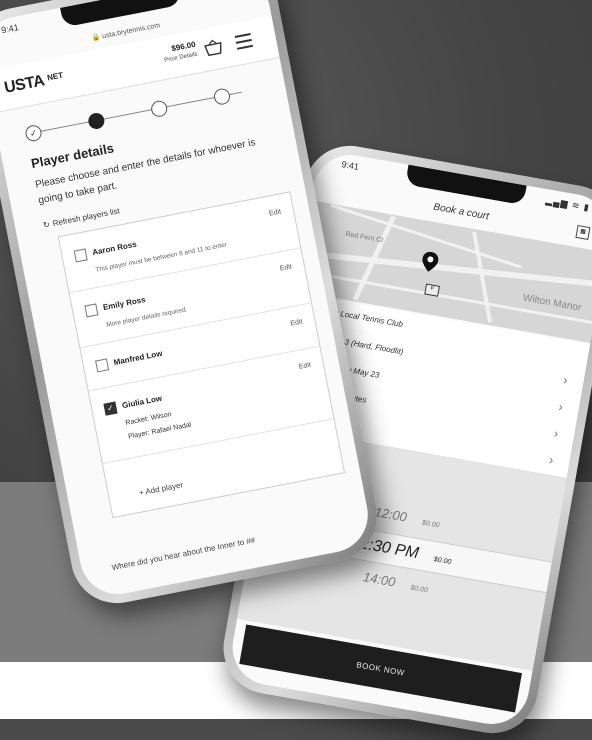 This screenshot has height=740, width=592. I want to click on survey-question: Where did you hear about the Inner to ##, so click(183, 554).